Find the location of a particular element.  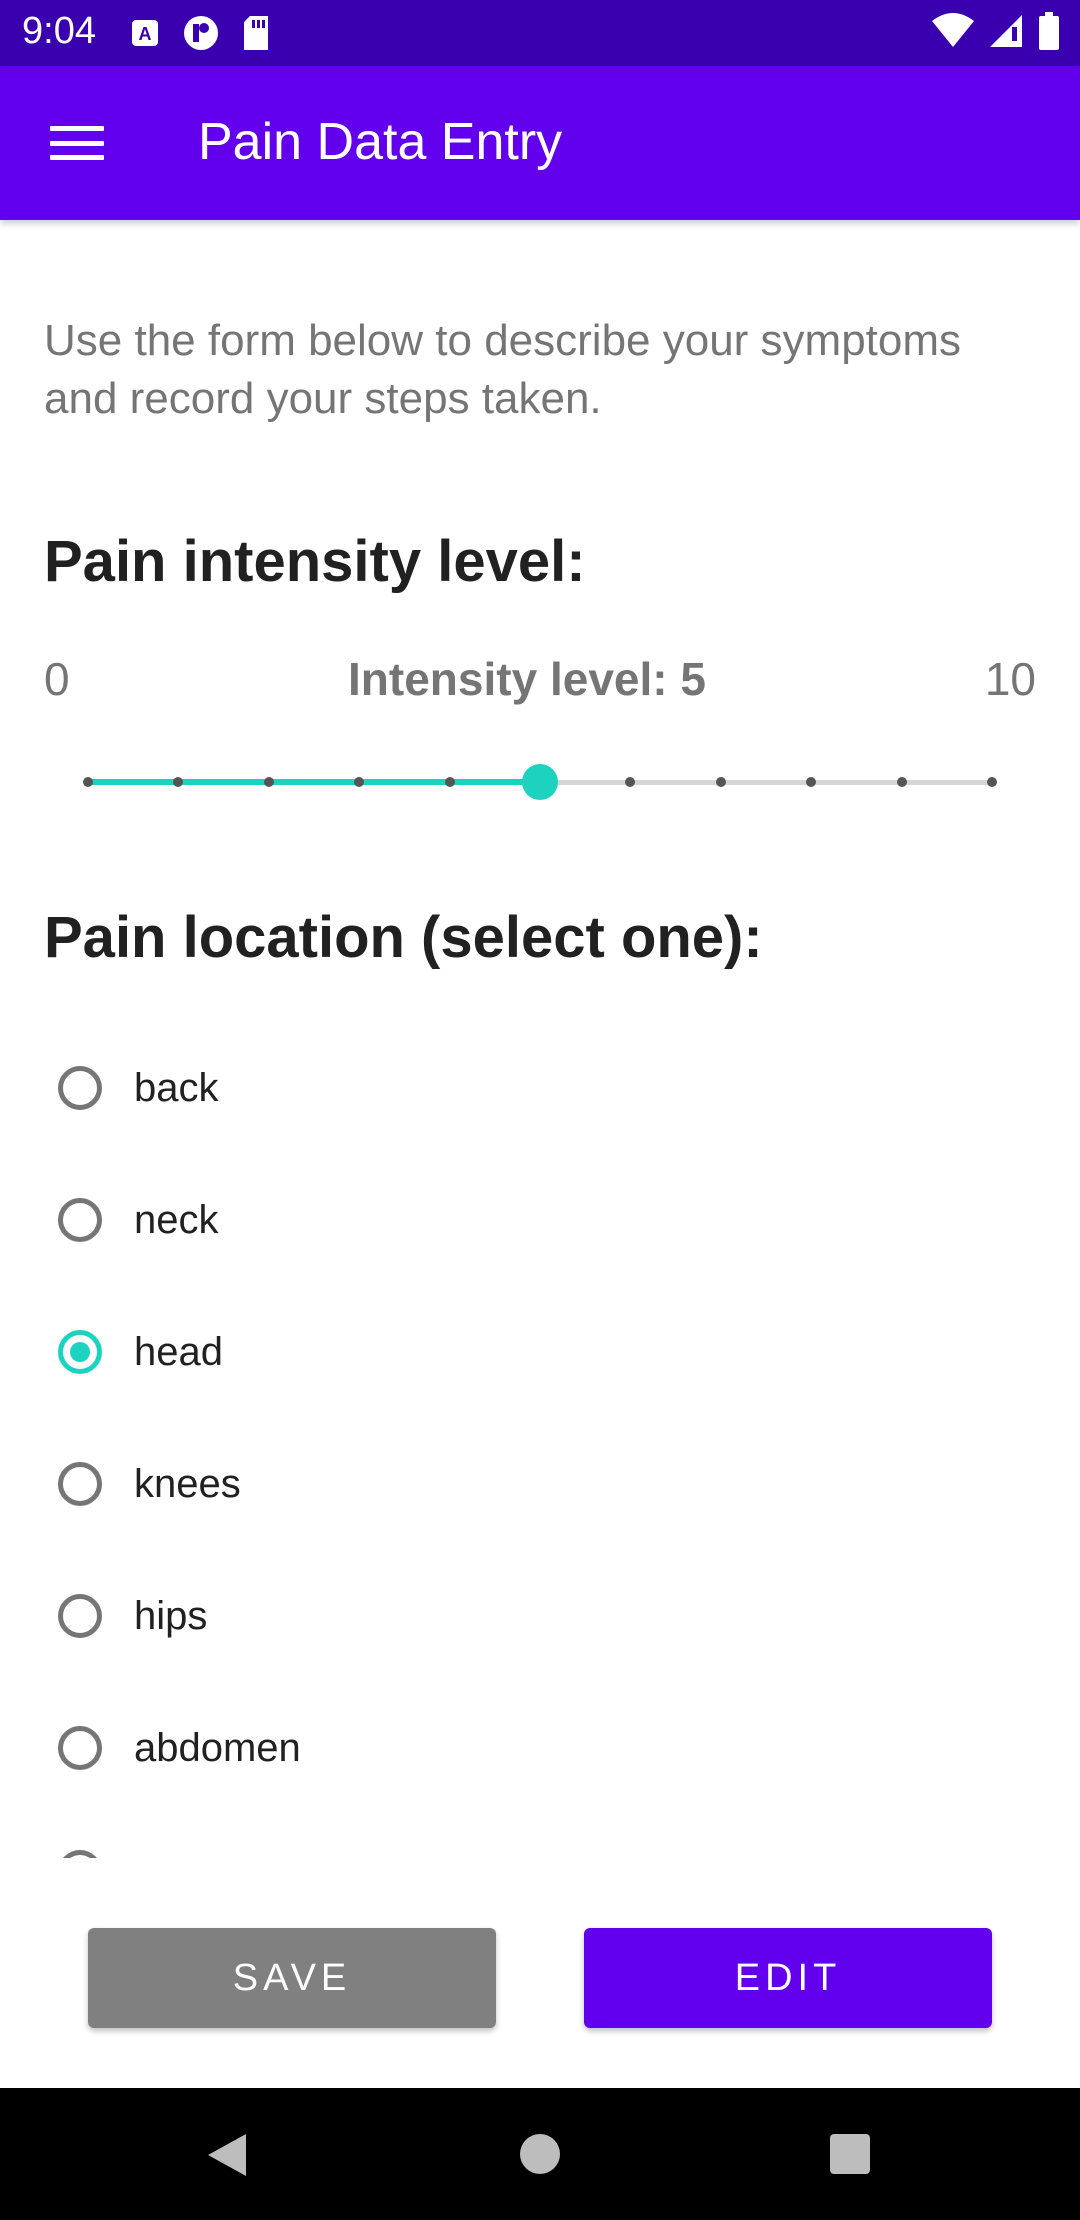

radio-option-abdomen: abdomen is located at coordinates (358, 1748).